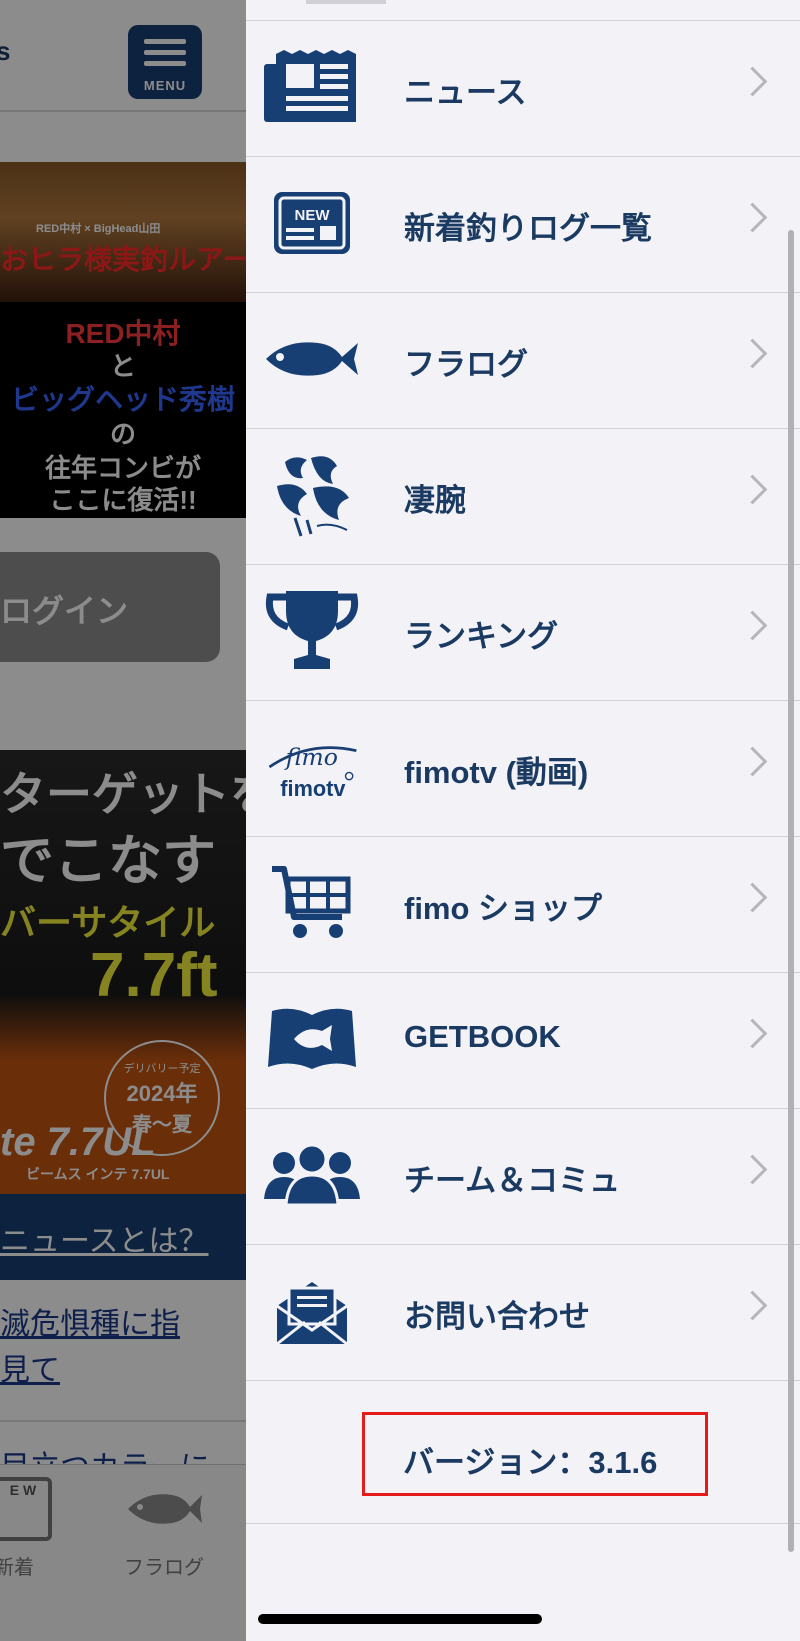 This screenshot has width=800, height=1641. Describe the element at coordinates (311, 757) in the screenshot. I see `fimo-text: fimo` at that location.